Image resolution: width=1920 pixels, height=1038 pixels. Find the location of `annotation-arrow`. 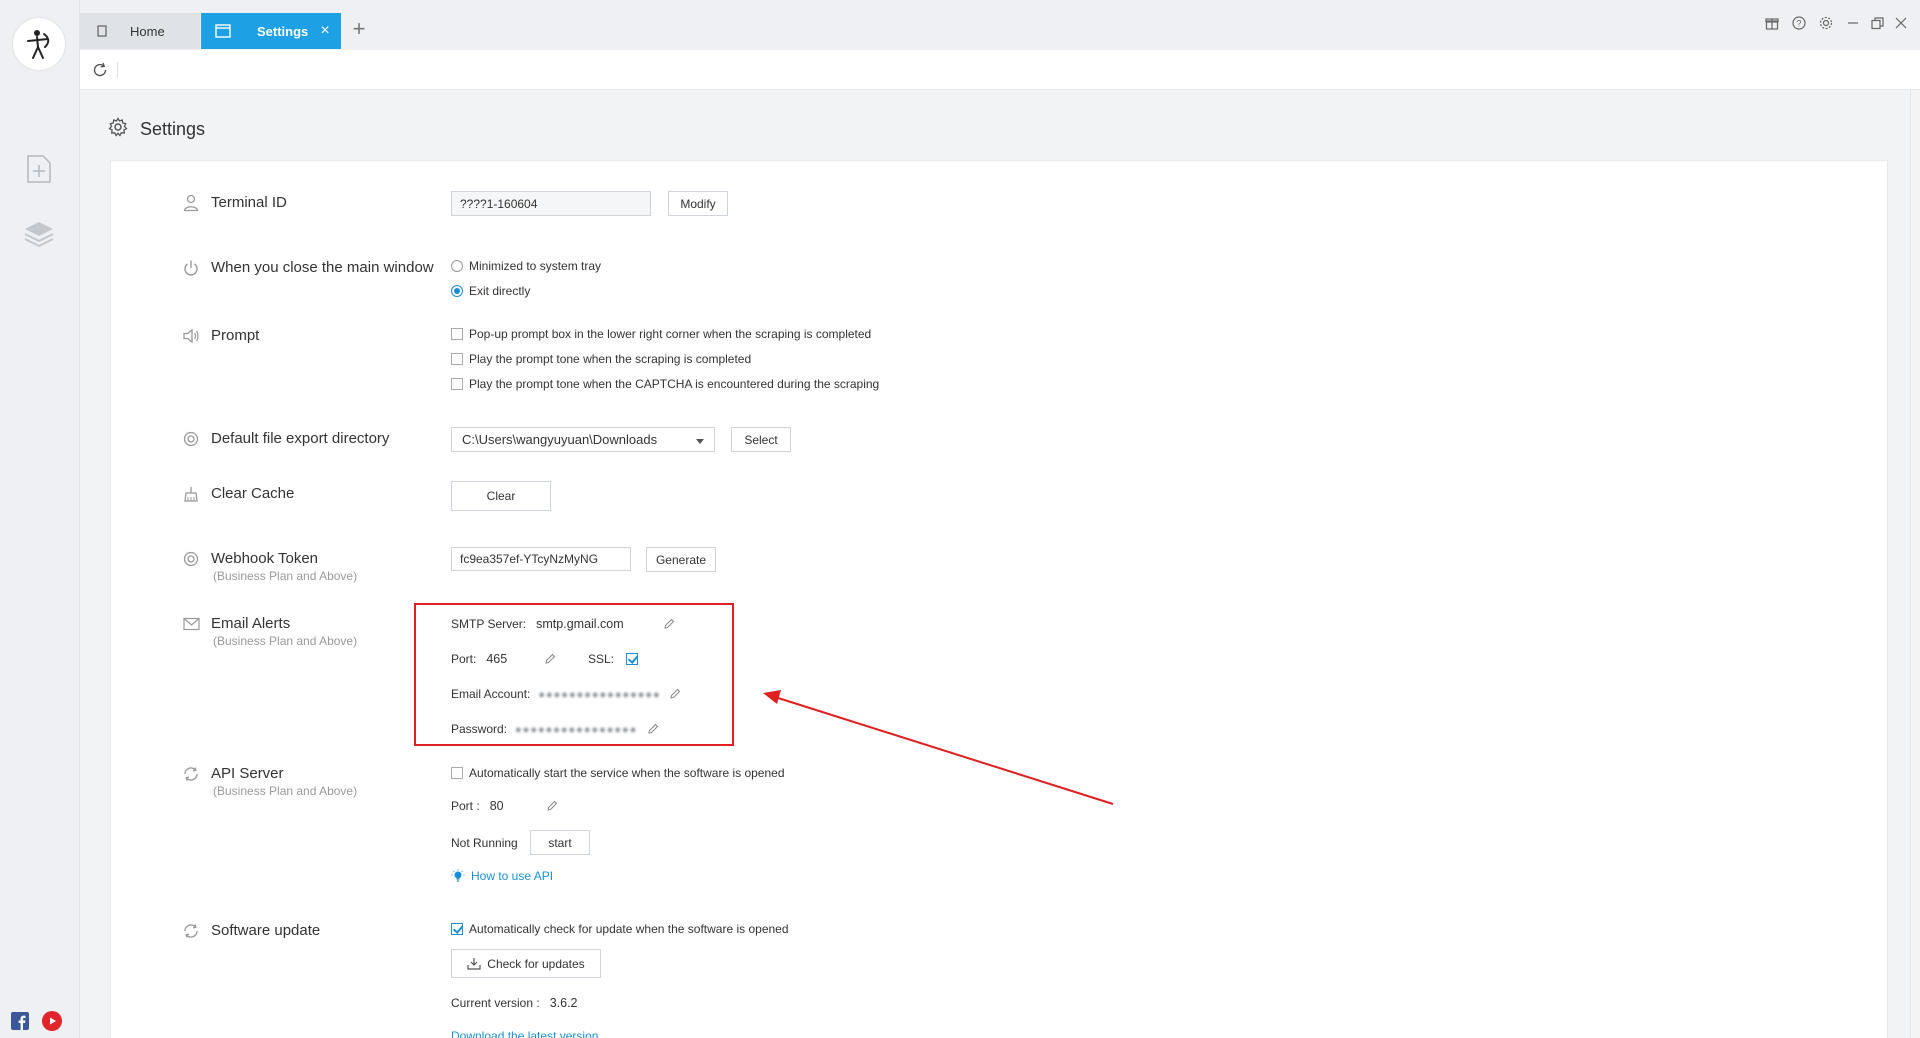

annotation-arrow is located at coordinates (938, 747).